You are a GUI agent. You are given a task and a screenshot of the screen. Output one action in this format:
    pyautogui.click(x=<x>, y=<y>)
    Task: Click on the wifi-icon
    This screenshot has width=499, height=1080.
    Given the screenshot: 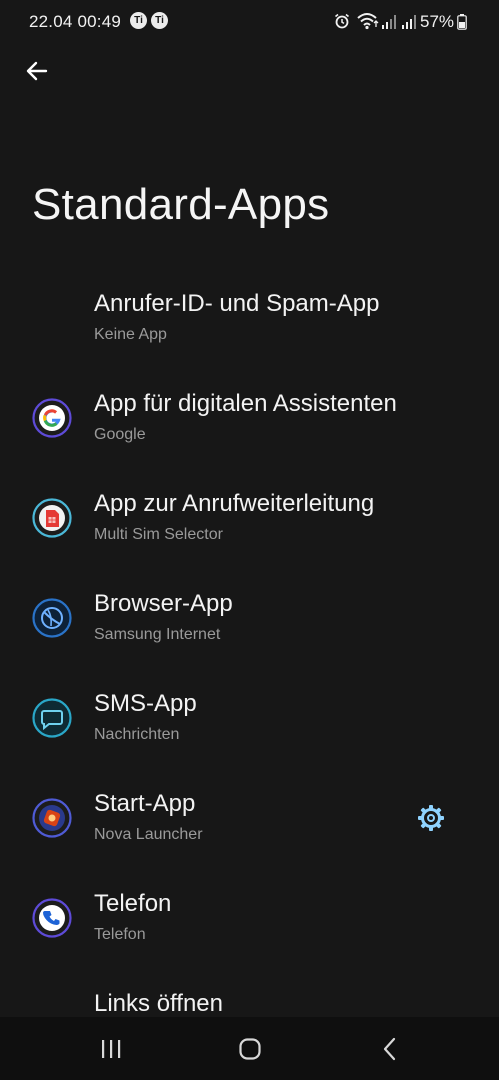 What is the action you would take?
    pyautogui.click(x=368, y=21)
    